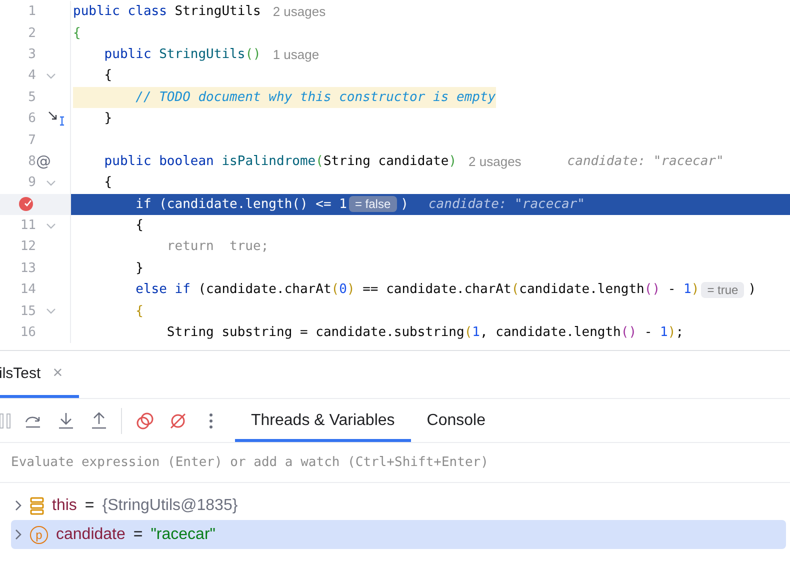  I want to click on code-text: return true;, so click(217, 246).